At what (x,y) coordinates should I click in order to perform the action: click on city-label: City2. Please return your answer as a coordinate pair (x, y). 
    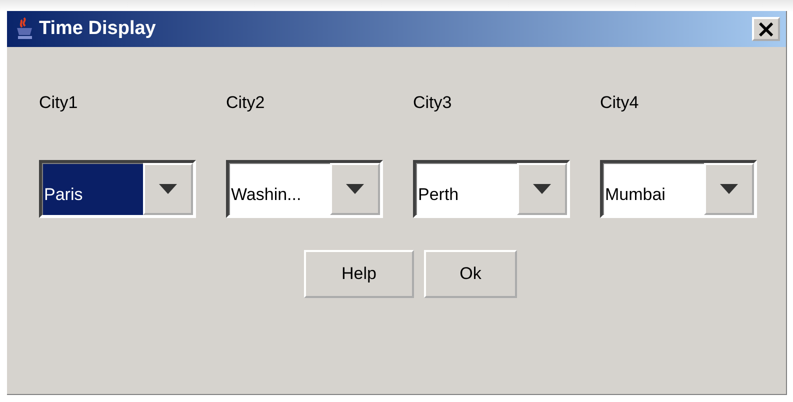
    Looking at the image, I should click on (246, 103).